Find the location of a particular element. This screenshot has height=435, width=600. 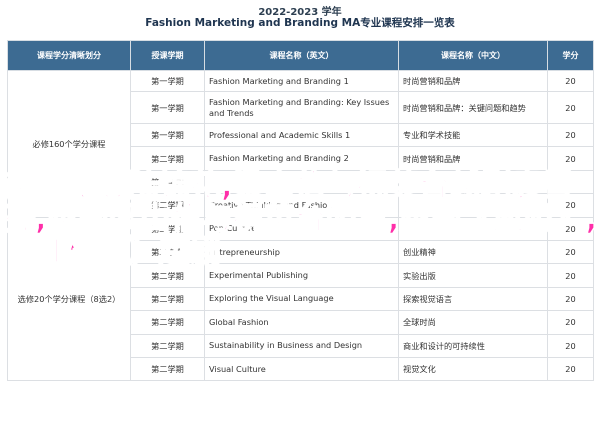

group-elective: 选修20个学分课程（8选2） is located at coordinates (69, 299).